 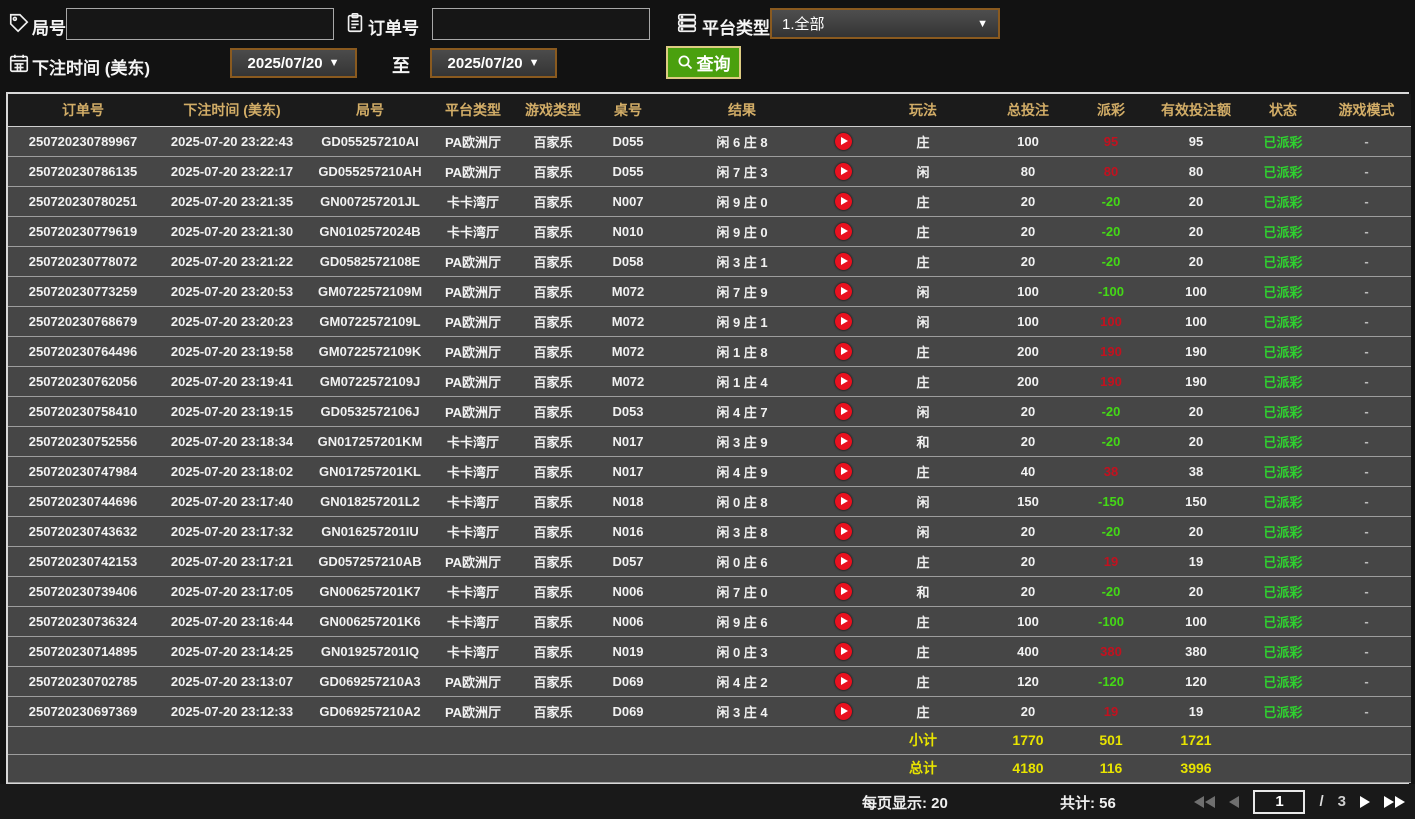 What do you see at coordinates (803, 24) in the screenshot?
I see `platform-select-value: 1.全部` at bounding box center [803, 24].